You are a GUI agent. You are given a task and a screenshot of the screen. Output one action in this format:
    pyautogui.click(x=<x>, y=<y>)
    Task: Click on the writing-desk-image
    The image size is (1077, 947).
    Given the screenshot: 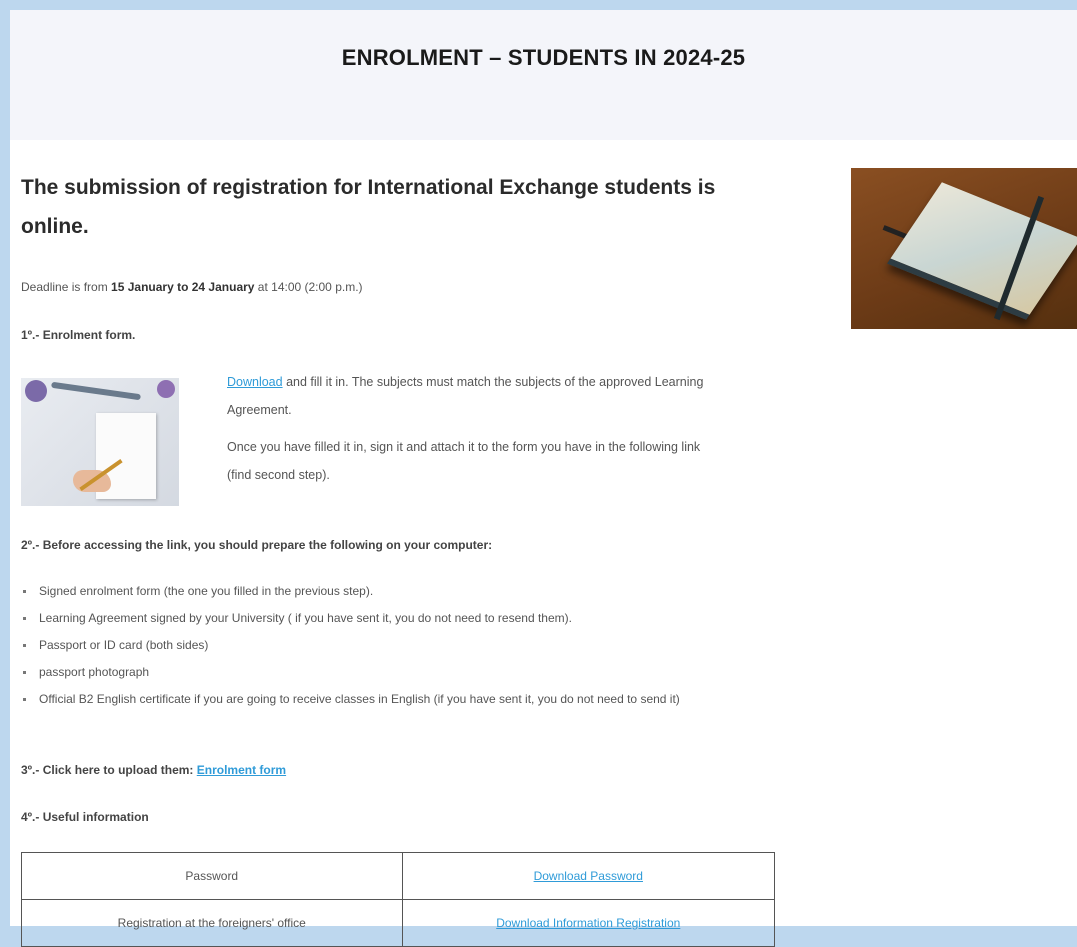 What is the action you would take?
    pyautogui.click(x=100, y=442)
    